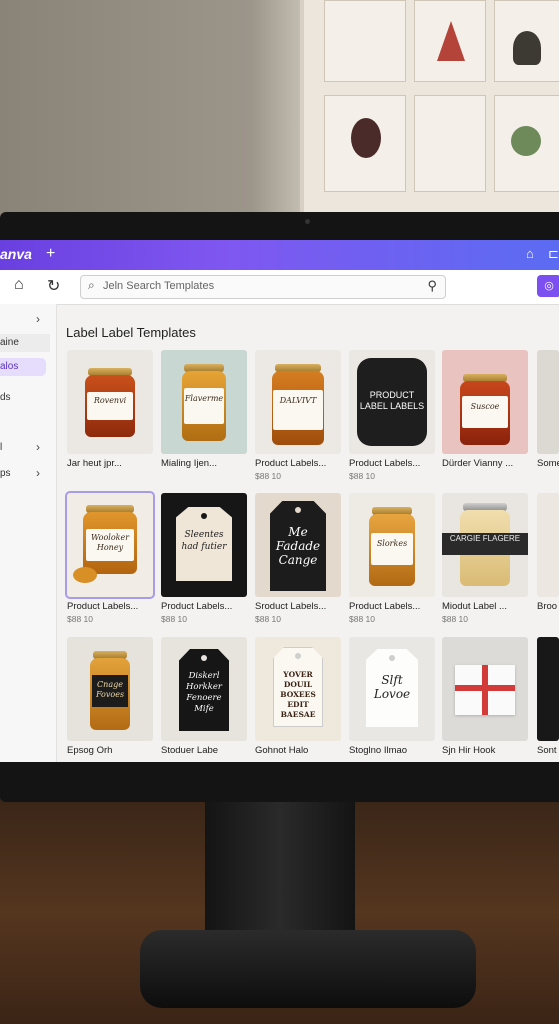 This screenshot has width=559, height=1024. Describe the element at coordinates (392, 549) in the screenshot. I see `jar-label-art: Slorkes` at that location.